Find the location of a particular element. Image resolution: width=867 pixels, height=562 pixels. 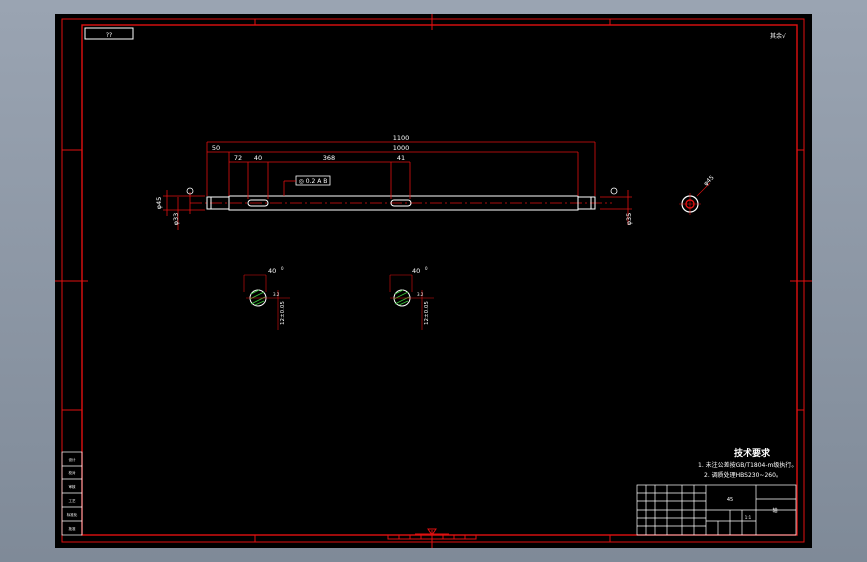

strip-cell-4: 工艺 is located at coordinates (72, 500).